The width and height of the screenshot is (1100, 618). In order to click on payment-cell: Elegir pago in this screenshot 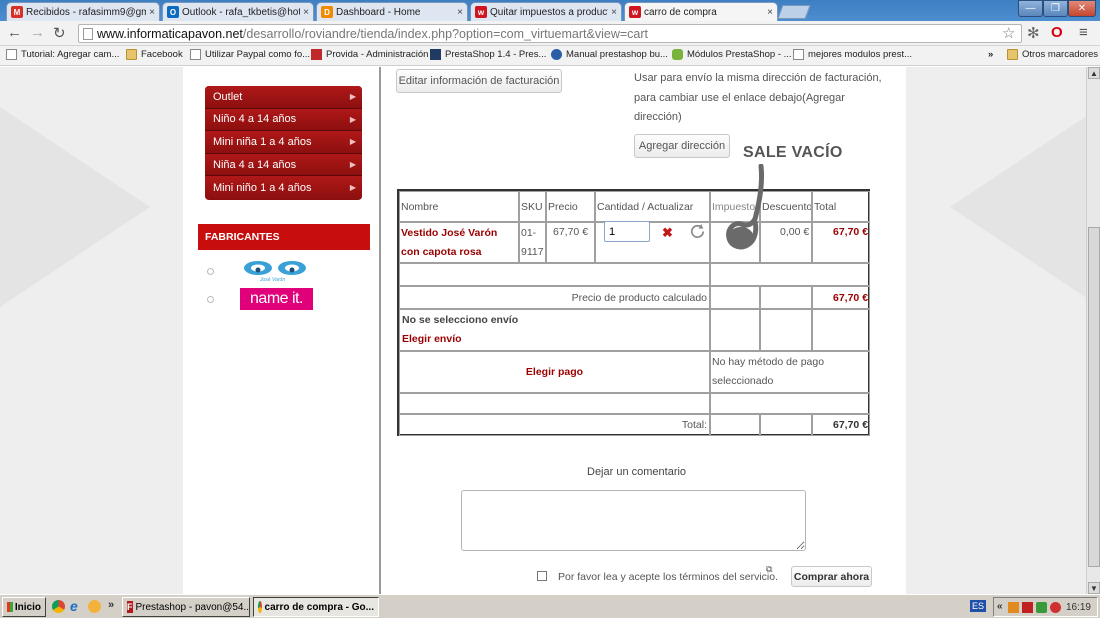, I will do `click(554, 372)`.